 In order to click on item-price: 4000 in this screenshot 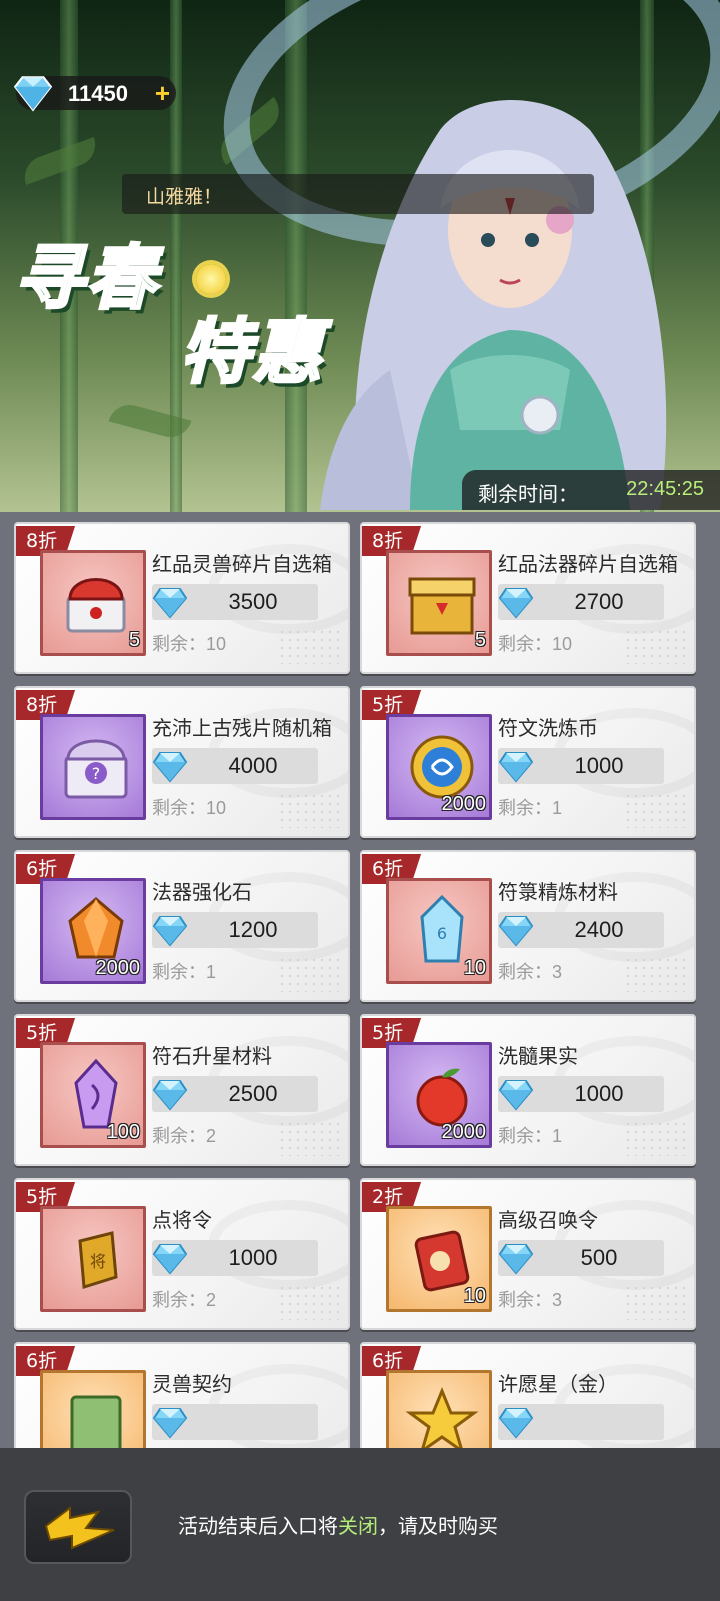, I will do `click(253, 765)`.